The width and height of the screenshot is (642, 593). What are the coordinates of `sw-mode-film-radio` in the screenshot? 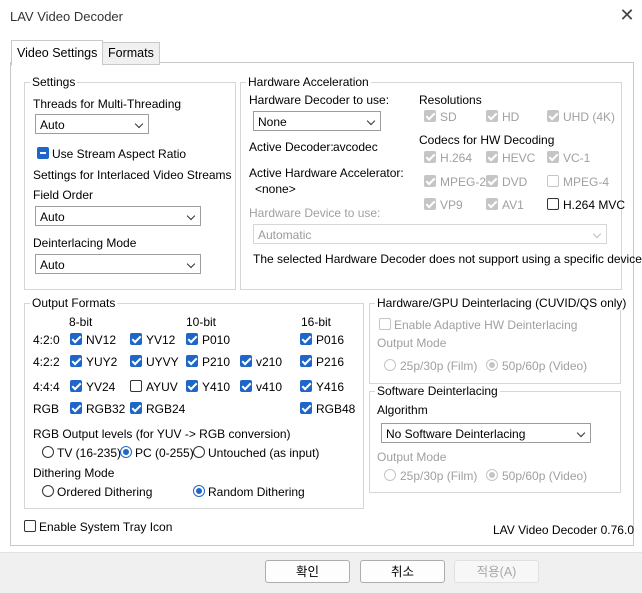 It's located at (390, 475).